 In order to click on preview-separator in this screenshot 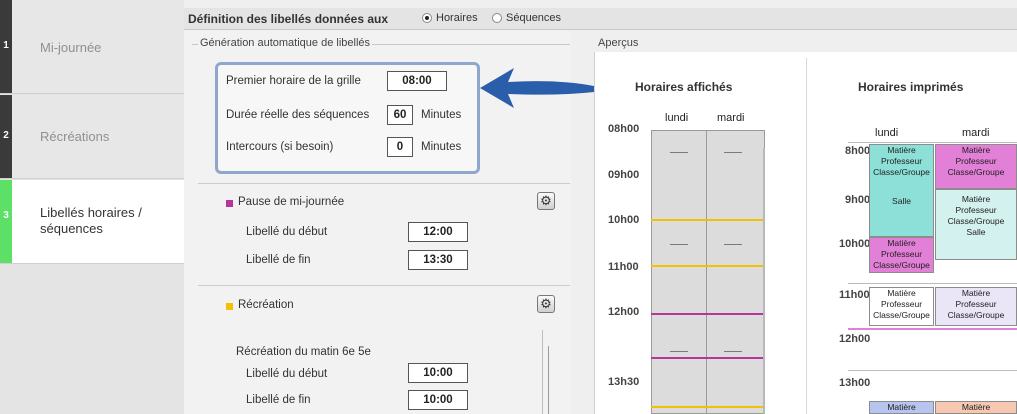, I will do `click(806, 236)`.